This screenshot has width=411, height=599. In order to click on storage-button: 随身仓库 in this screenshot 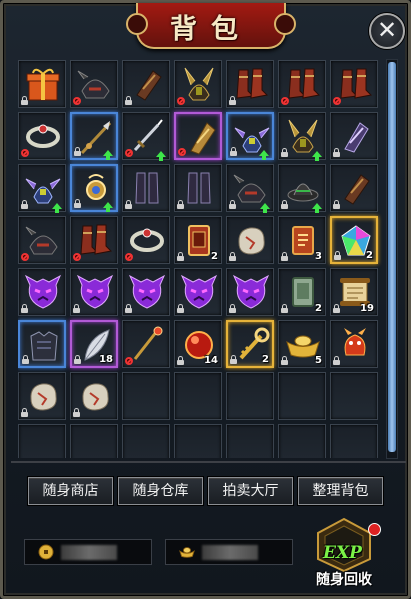, I will do `click(160, 491)`.